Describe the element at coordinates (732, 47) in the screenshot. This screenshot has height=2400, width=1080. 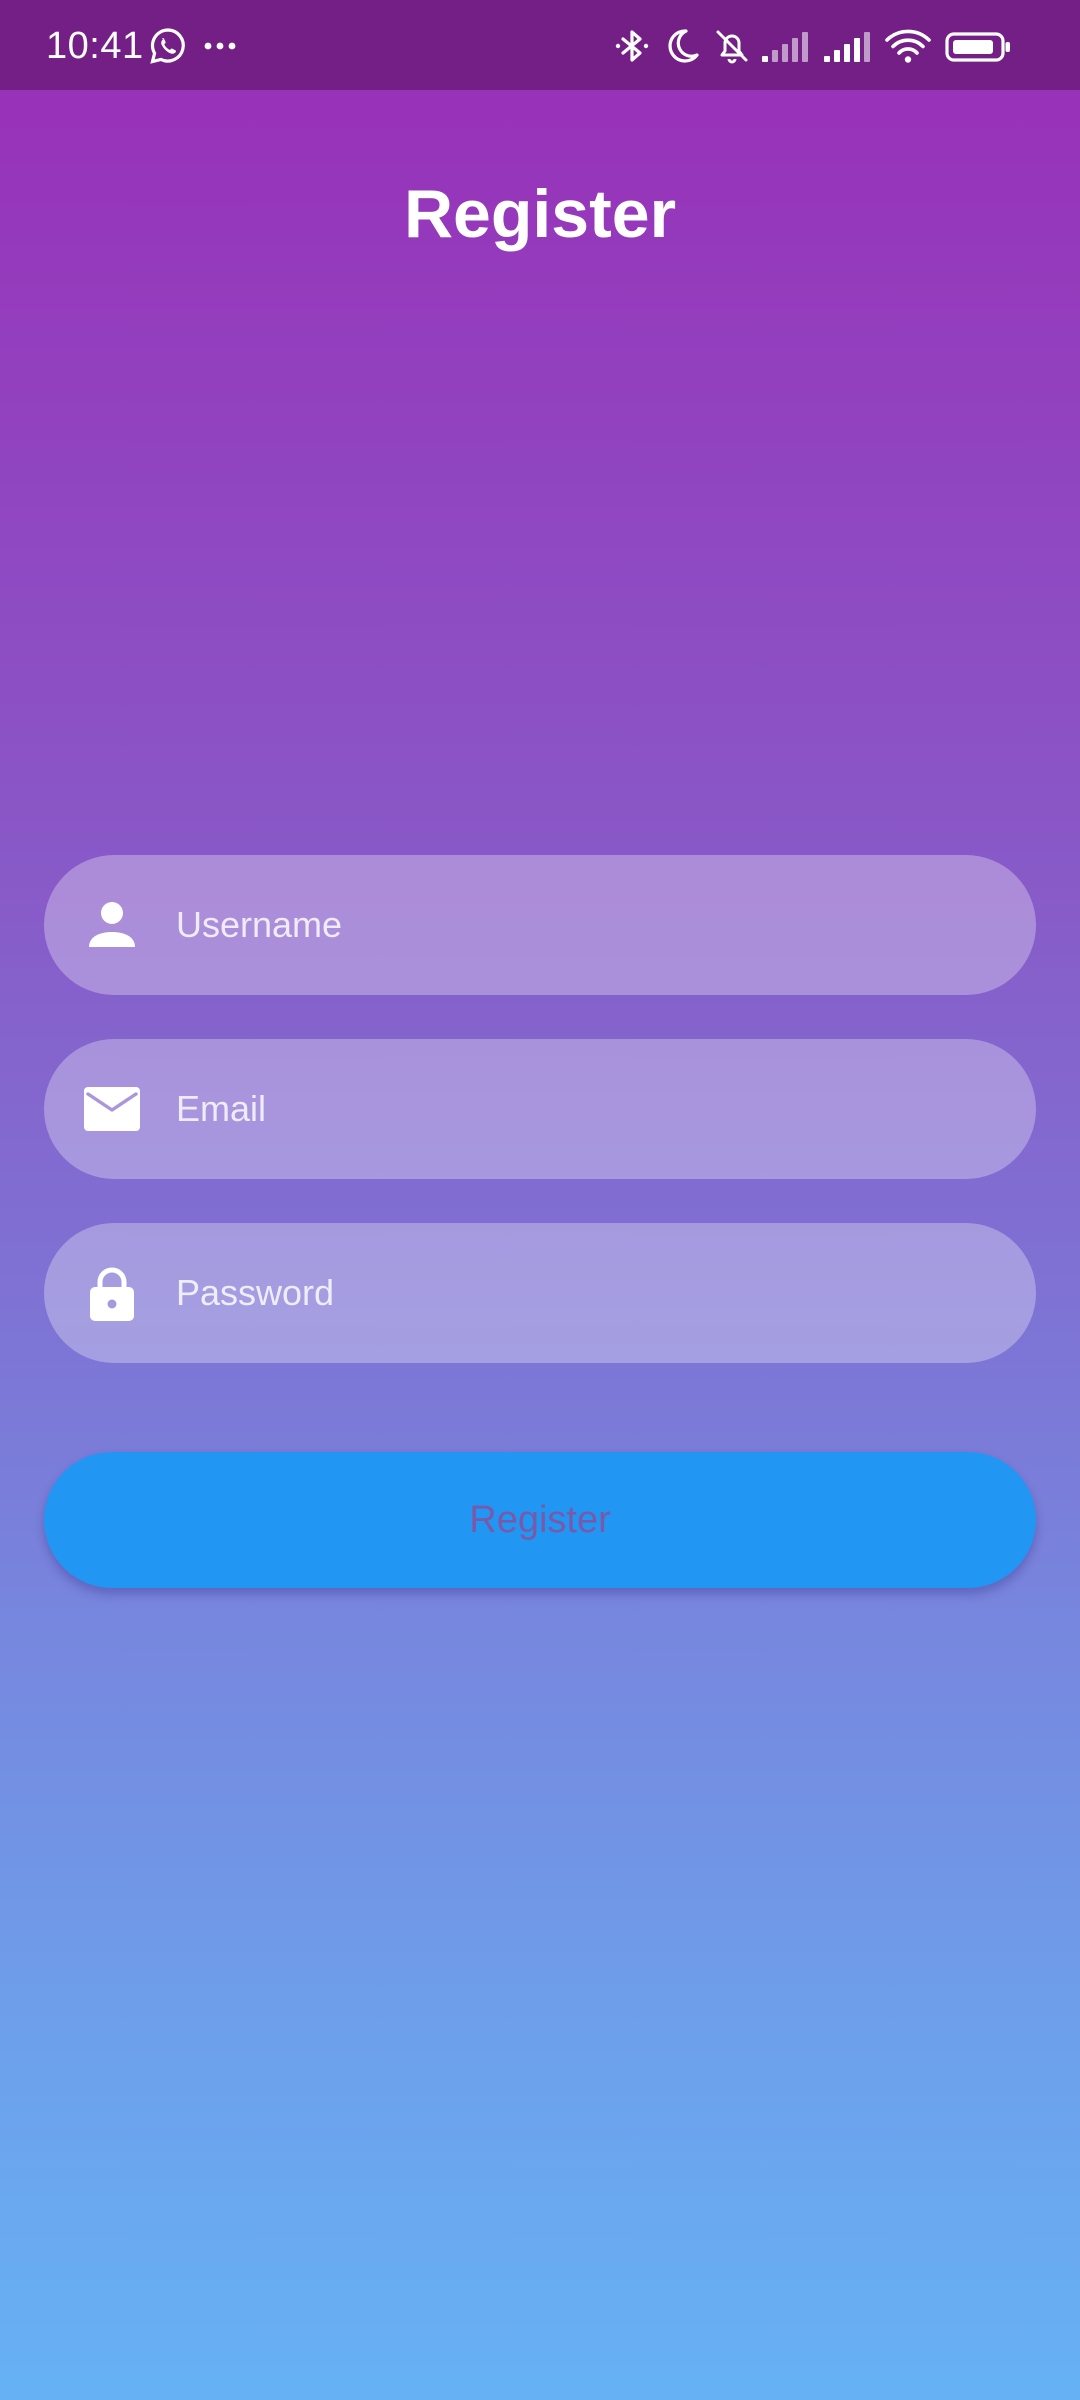
I see `bell-off-icon` at that location.